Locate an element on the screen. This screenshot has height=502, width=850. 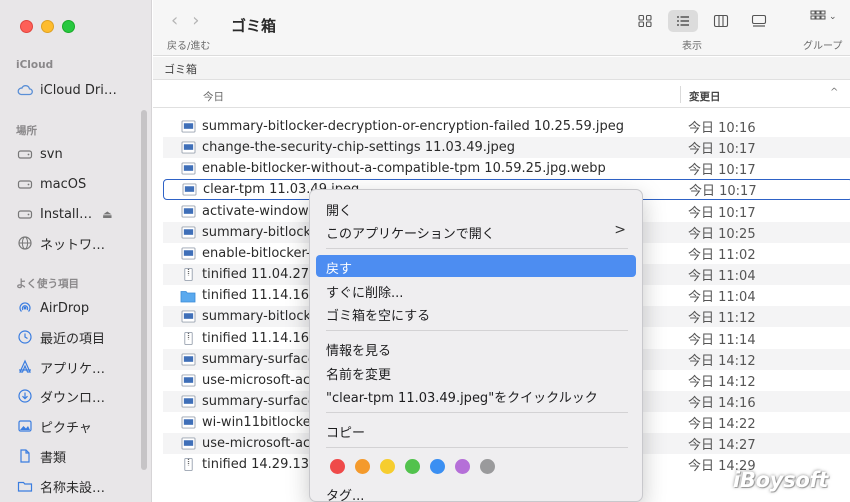
sidebar-item-recents: 最近の項目 is located at coordinates (81, 337).